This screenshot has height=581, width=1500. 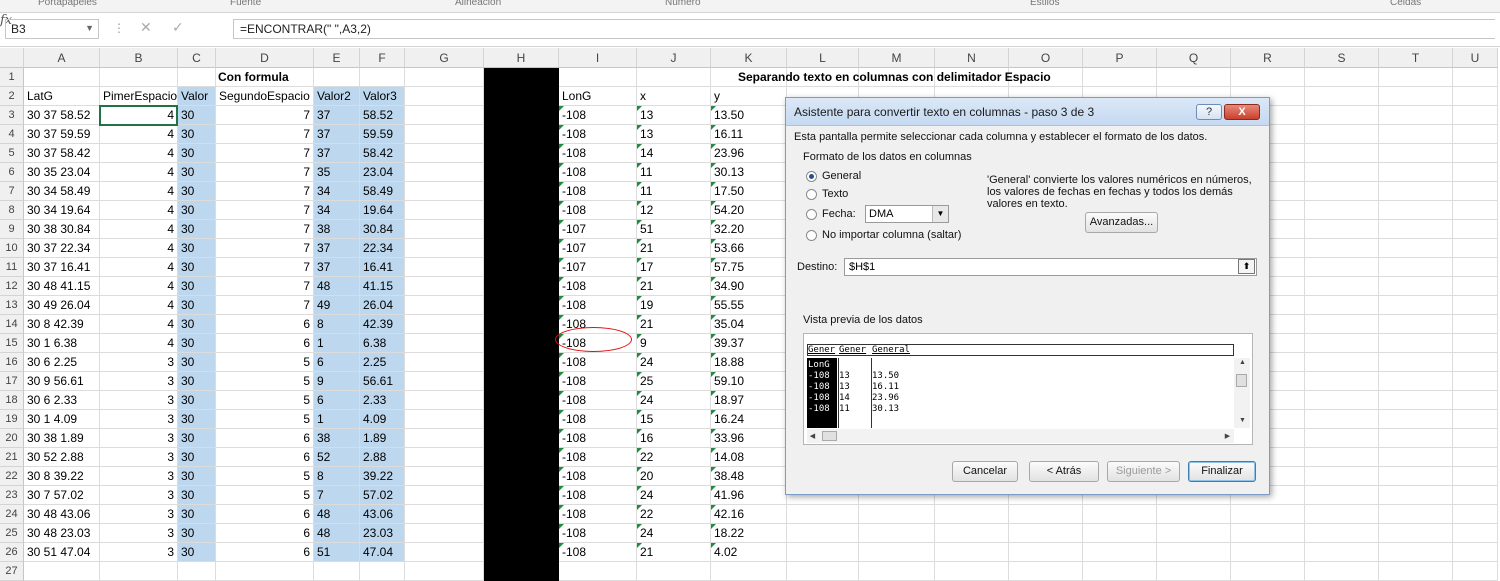 I want to click on header-cell: x, so click(x=674, y=96).